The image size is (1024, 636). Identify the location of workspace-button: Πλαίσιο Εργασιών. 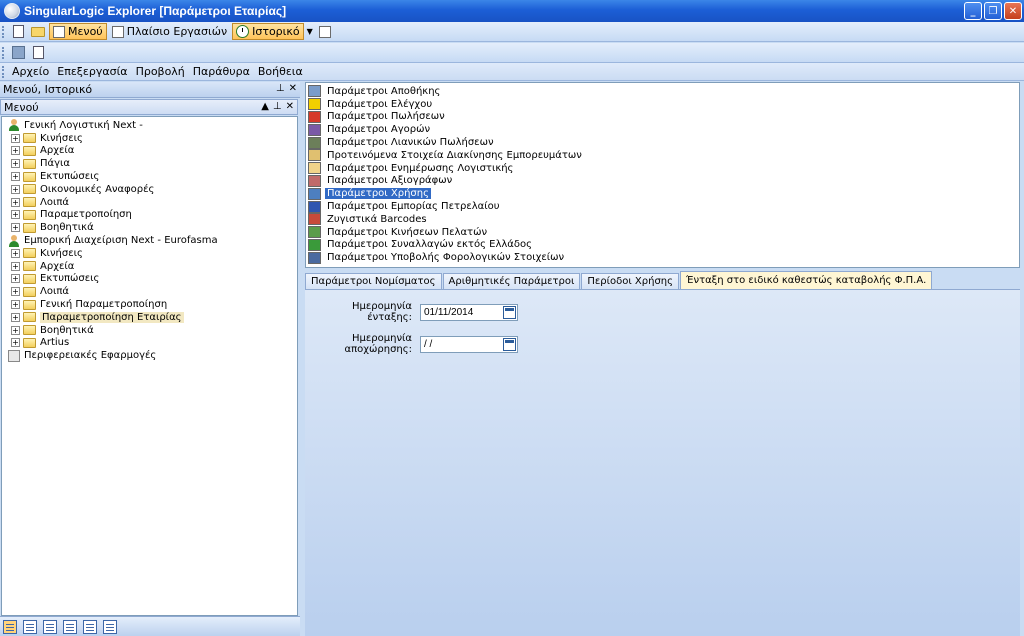
(169, 31).